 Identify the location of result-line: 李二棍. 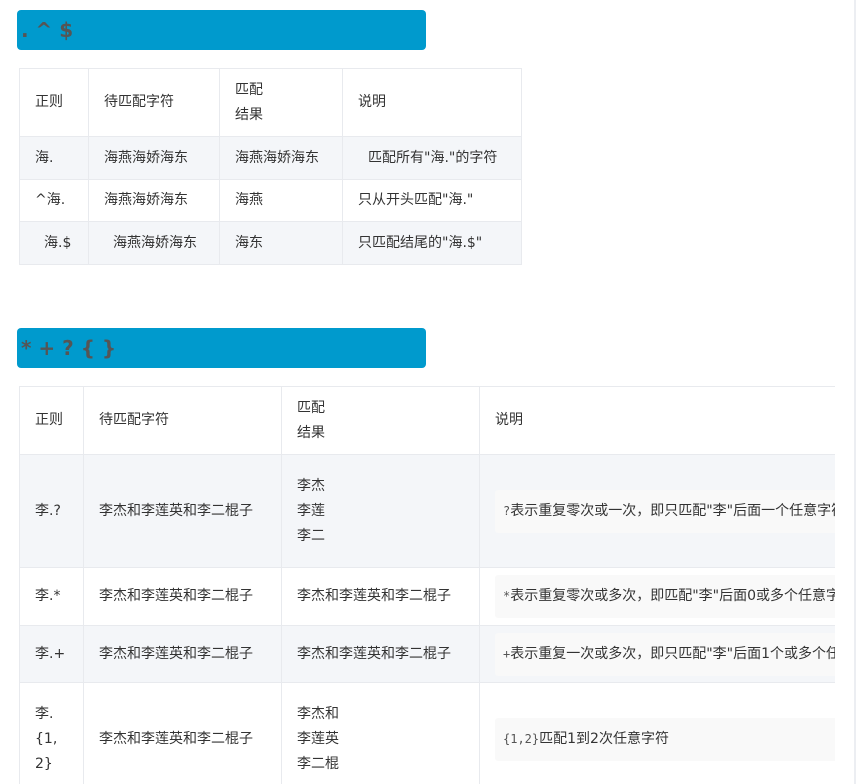
(318, 763).